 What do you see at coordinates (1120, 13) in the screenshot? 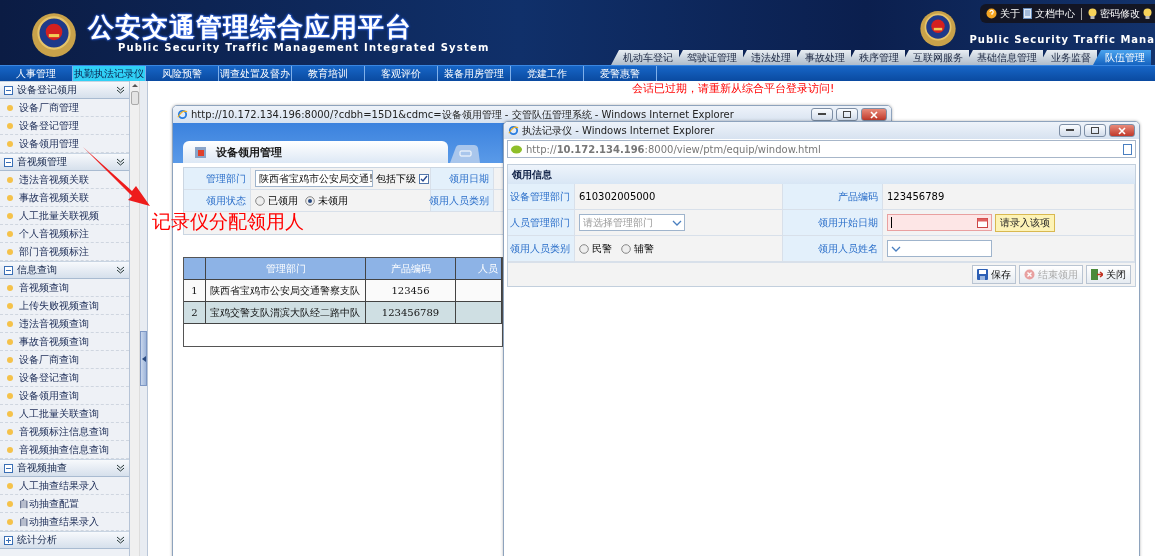
I see `toolbar-link: 密码修改` at bounding box center [1120, 13].